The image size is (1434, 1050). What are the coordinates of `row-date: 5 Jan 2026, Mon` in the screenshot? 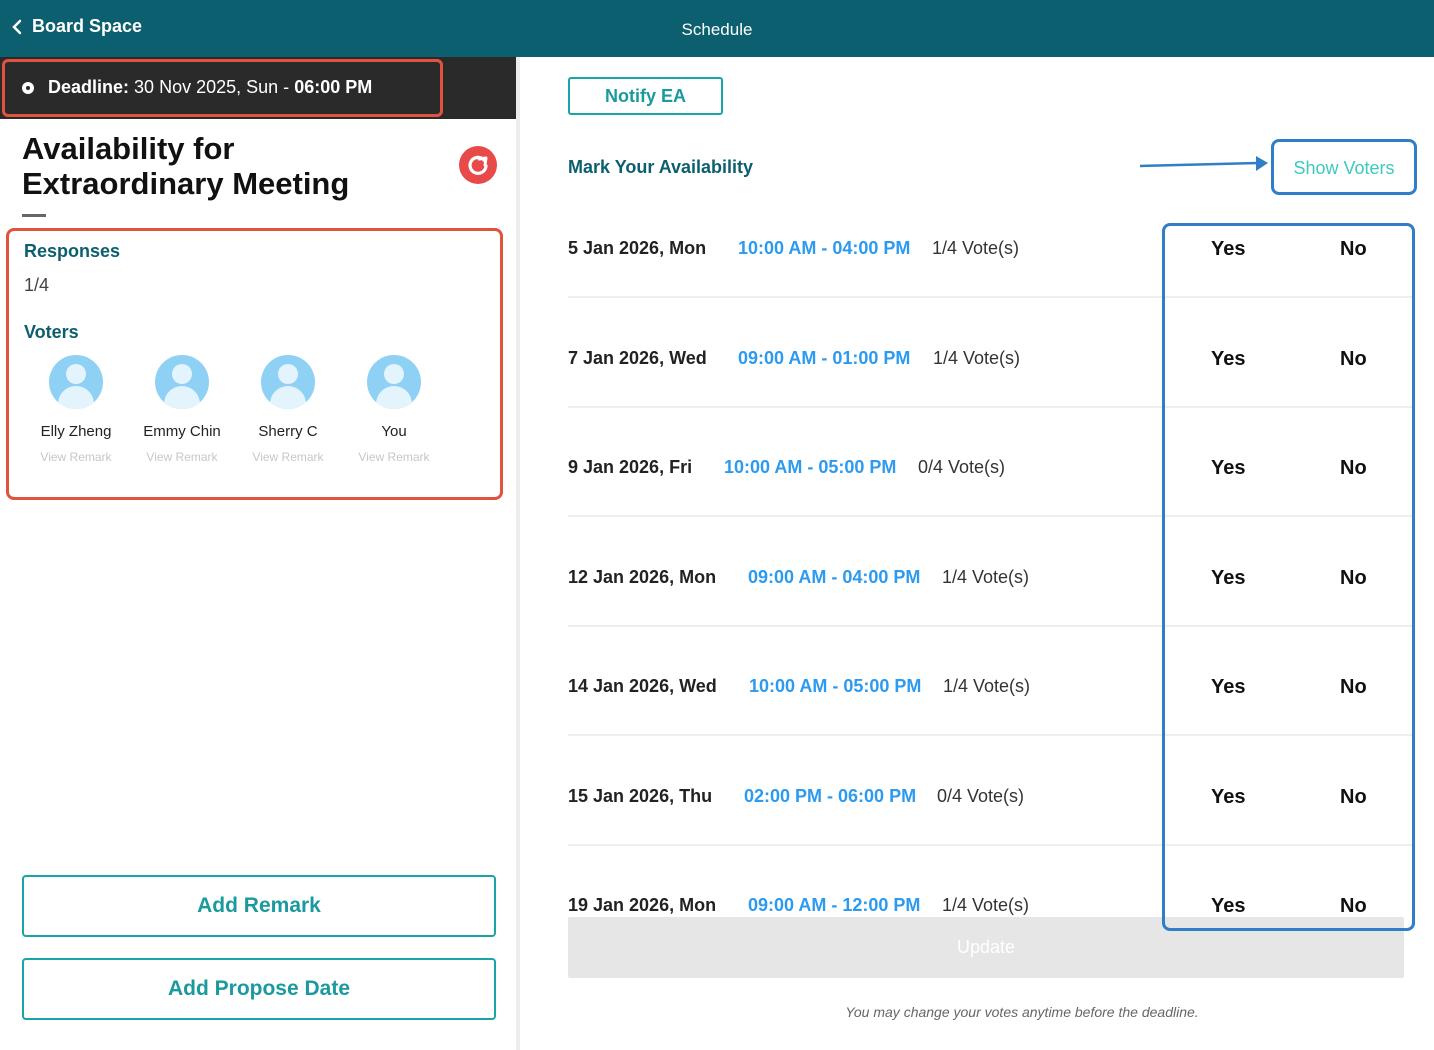 It's located at (637, 248).